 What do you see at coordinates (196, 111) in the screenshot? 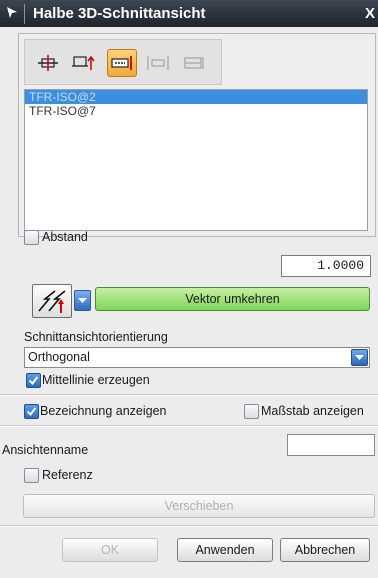
I see `list-item: TFR-ISO@7` at bounding box center [196, 111].